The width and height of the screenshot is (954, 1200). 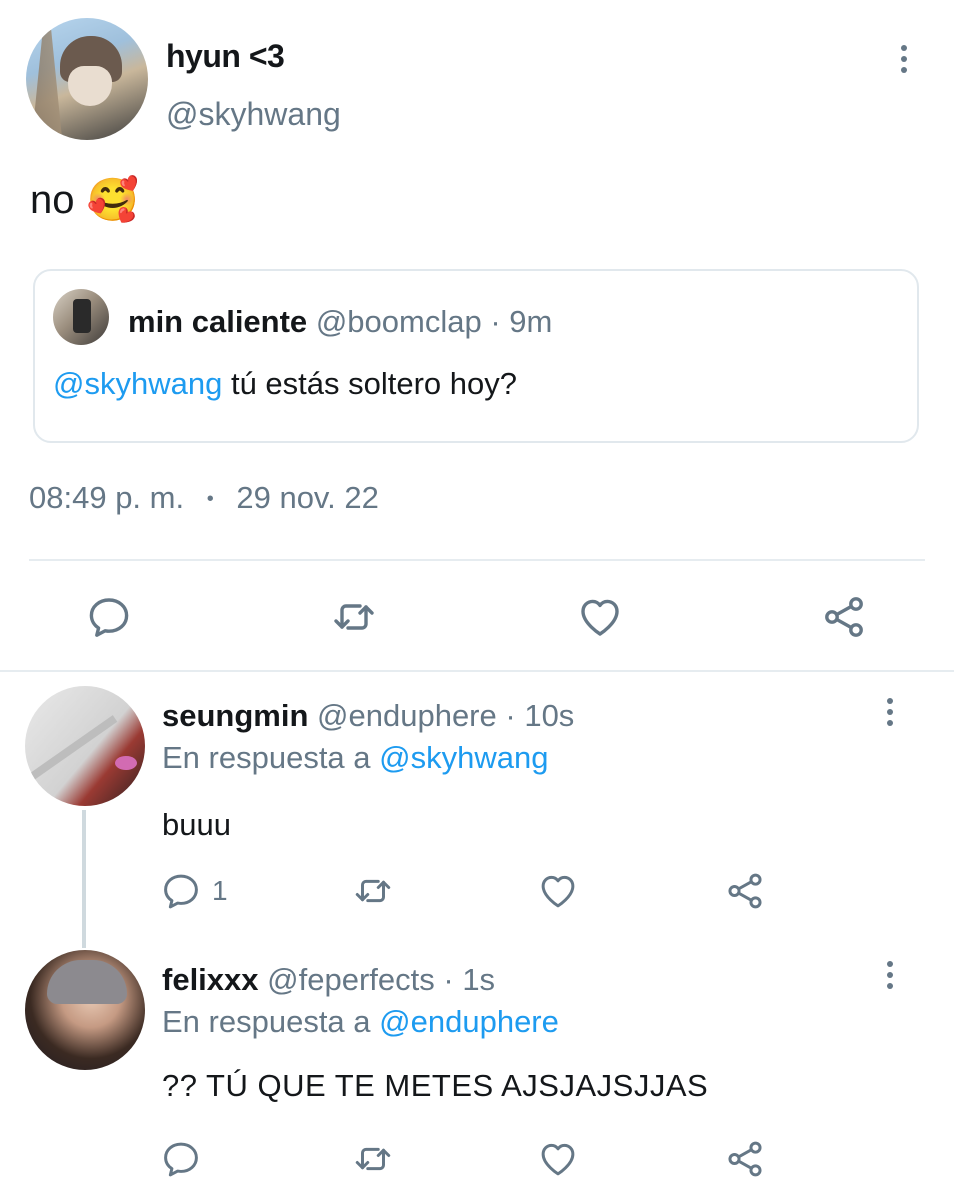 What do you see at coordinates (235, 715) in the screenshot?
I see `reply-display-name: seungmin` at bounding box center [235, 715].